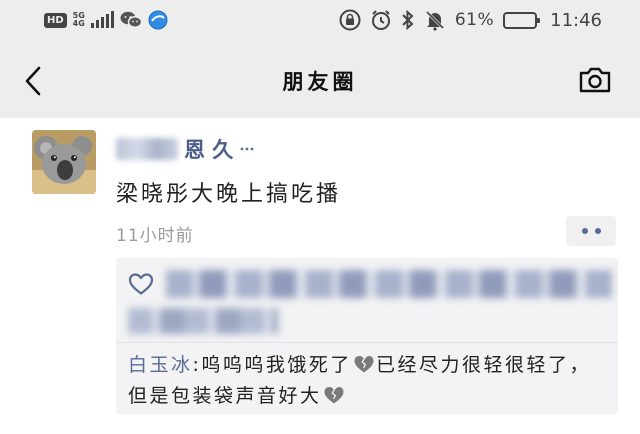 Image resolution: width=640 pixels, height=434 pixels. What do you see at coordinates (147, 149) in the screenshot?
I see `author-name-blurred` at bounding box center [147, 149].